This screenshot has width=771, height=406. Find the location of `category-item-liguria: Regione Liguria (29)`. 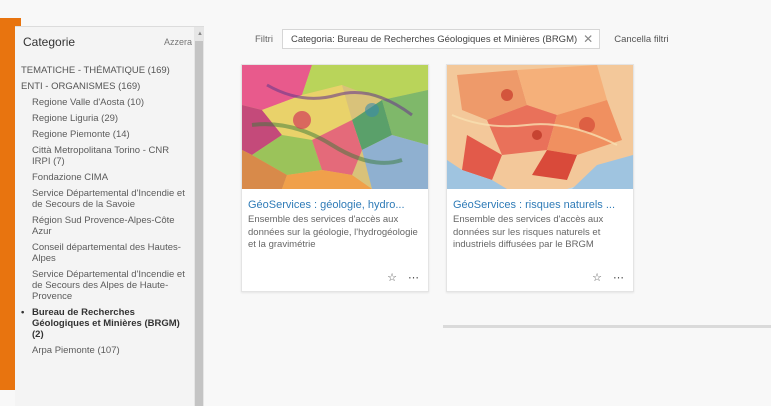

category-item-liguria: Regione Liguria (29) is located at coordinates (104, 119).